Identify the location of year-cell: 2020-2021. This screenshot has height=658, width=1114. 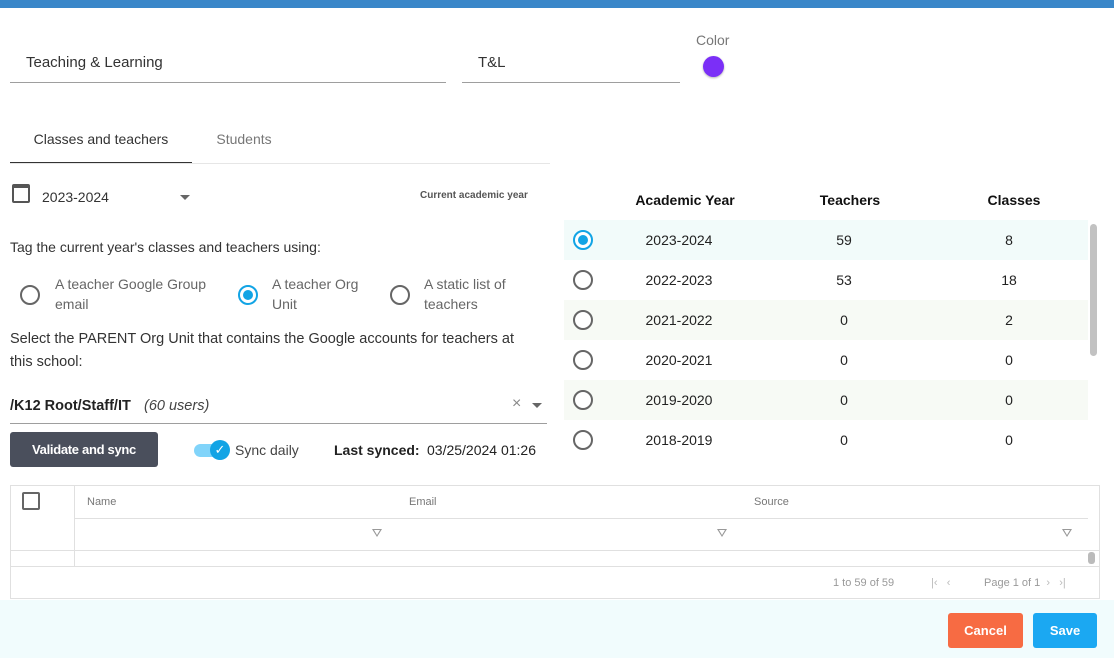
(679, 360).